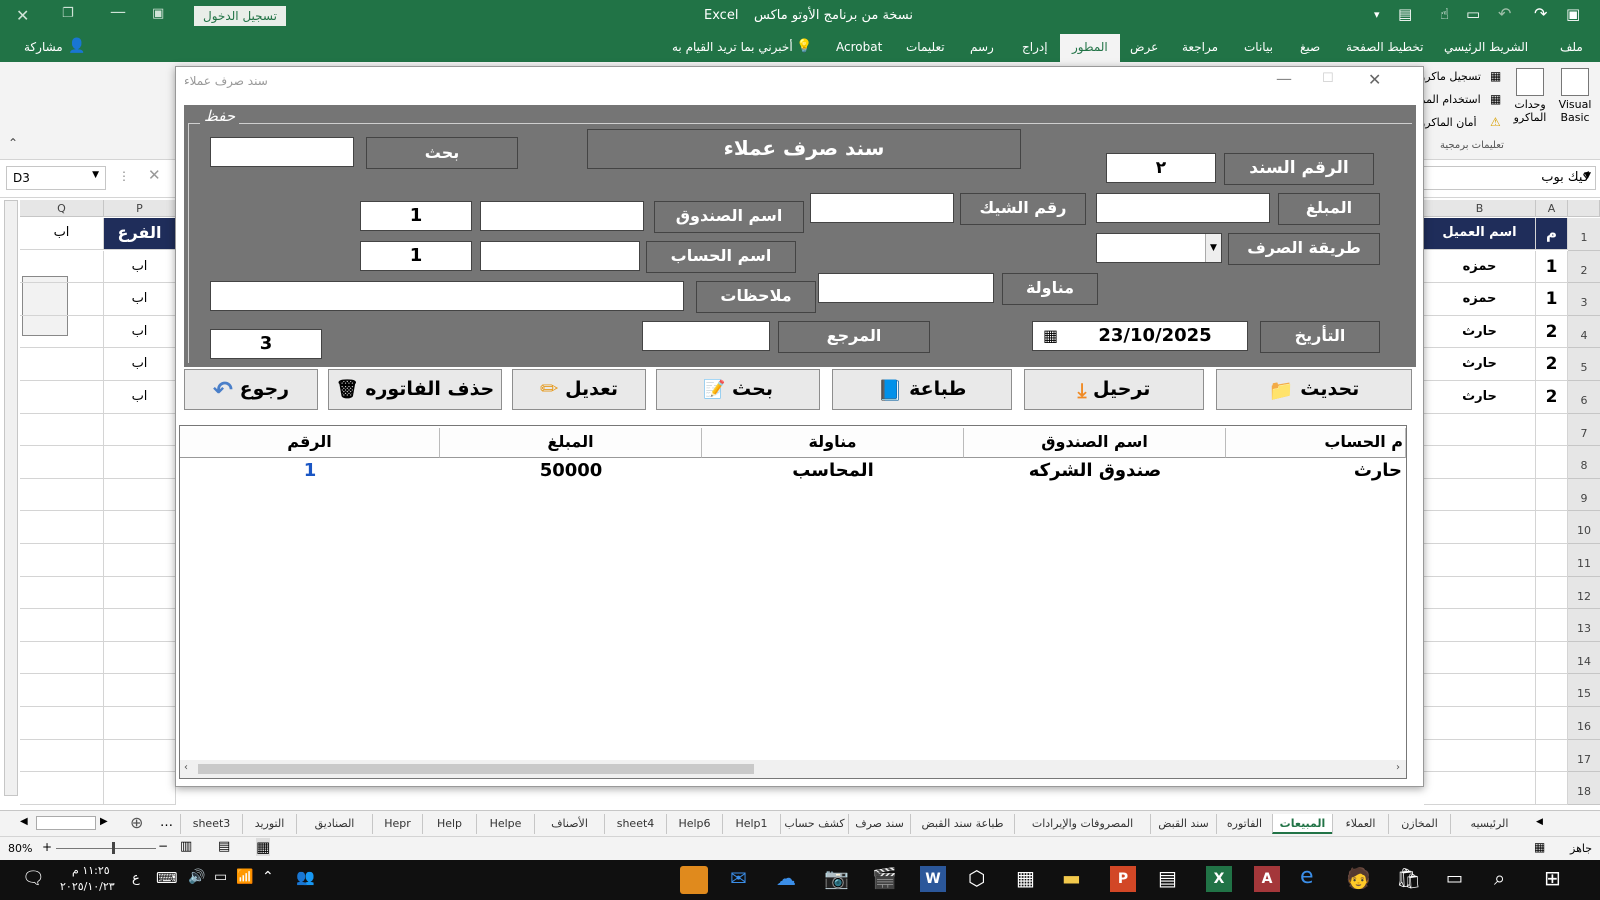 The width and height of the screenshot is (1600, 900). What do you see at coordinates (240, 16) in the screenshot?
I see `sign-in-button: تسجيل الدخول` at bounding box center [240, 16].